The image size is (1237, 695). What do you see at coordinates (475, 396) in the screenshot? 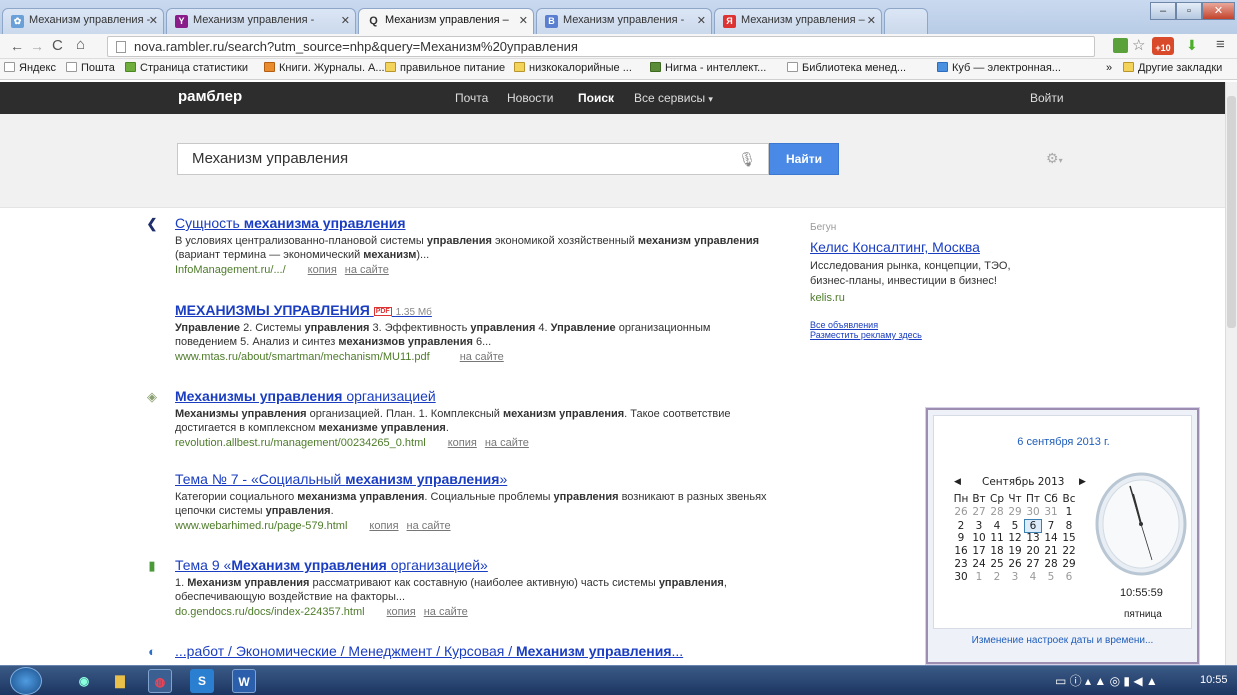
I see `result-title: Механизмы управления организацией` at bounding box center [475, 396].